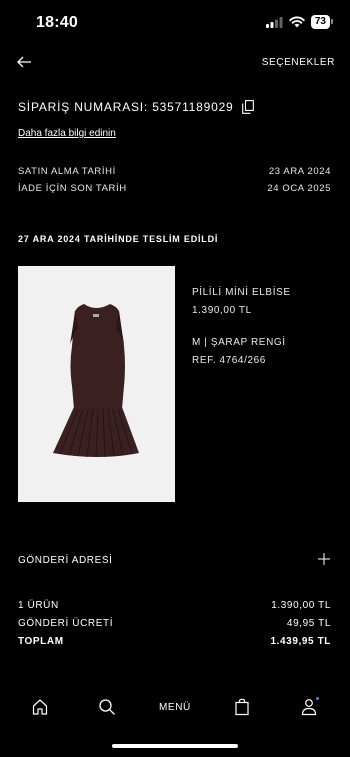 The height and width of the screenshot is (757, 350). What do you see at coordinates (299, 188) in the screenshot?
I see `return-deadline: 24 OCA 2025` at bounding box center [299, 188].